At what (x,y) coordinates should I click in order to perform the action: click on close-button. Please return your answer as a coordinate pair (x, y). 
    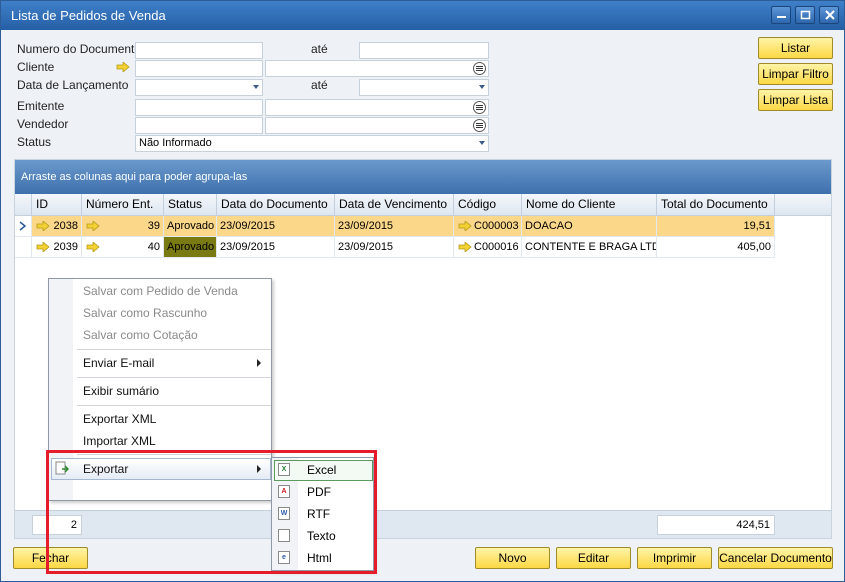
    Looking at the image, I should click on (829, 15).